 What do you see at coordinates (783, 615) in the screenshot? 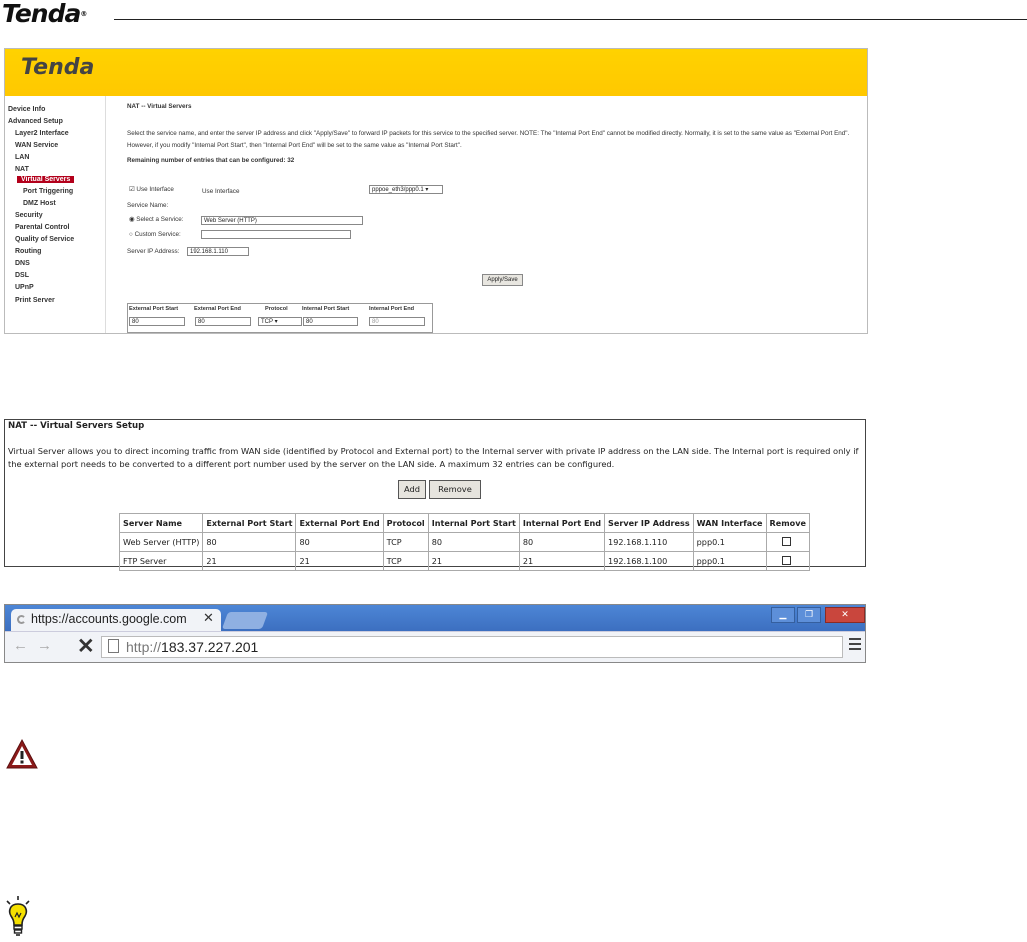
I see `minimize-icon: ▁` at bounding box center [783, 615].